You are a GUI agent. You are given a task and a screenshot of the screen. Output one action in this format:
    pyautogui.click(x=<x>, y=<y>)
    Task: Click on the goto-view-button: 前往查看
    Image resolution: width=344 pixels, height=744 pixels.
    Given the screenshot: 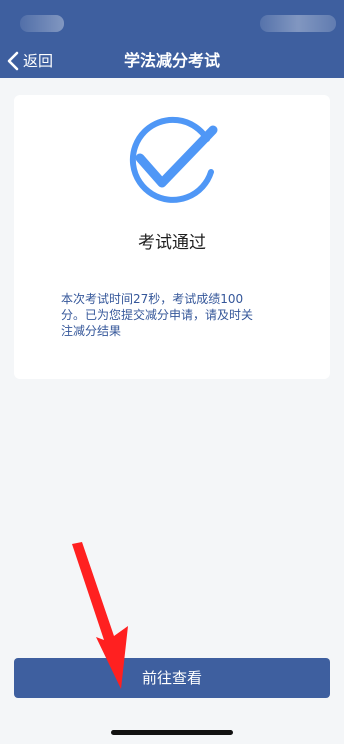 What is the action you would take?
    pyautogui.click(x=172, y=678)
    